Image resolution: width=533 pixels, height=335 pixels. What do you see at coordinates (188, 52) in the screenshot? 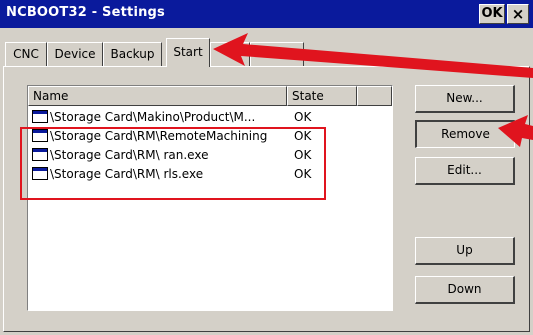
I see `tab-start: Start` at bounding box center [188, 52].